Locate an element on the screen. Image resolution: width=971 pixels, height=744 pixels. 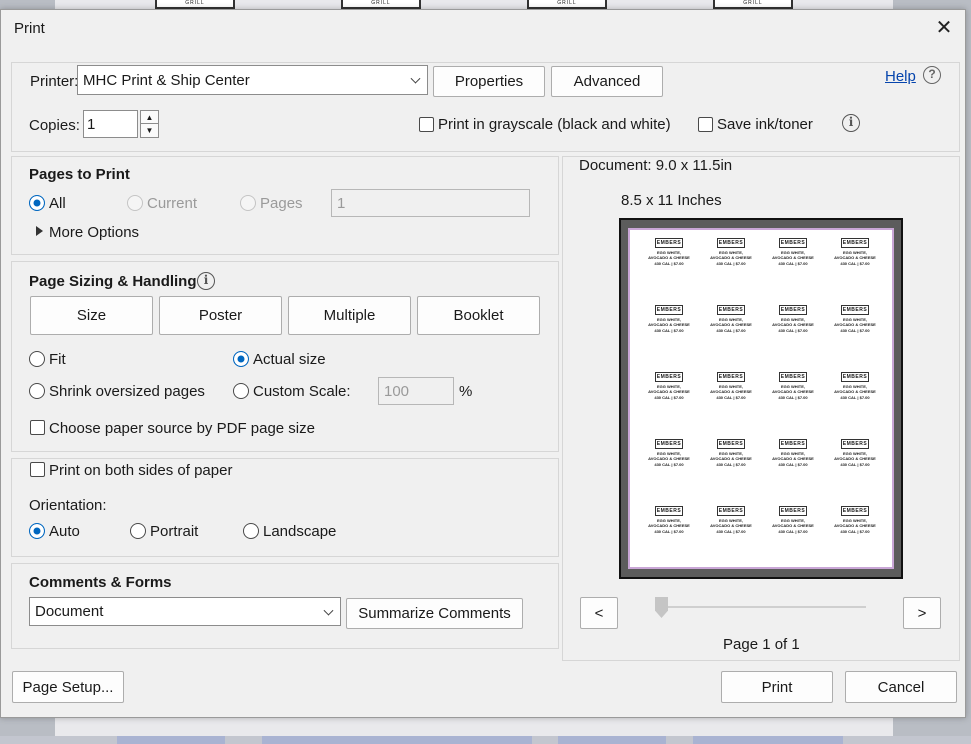
booklet-mode-button: Booklet is located at coordinates (478, 315).